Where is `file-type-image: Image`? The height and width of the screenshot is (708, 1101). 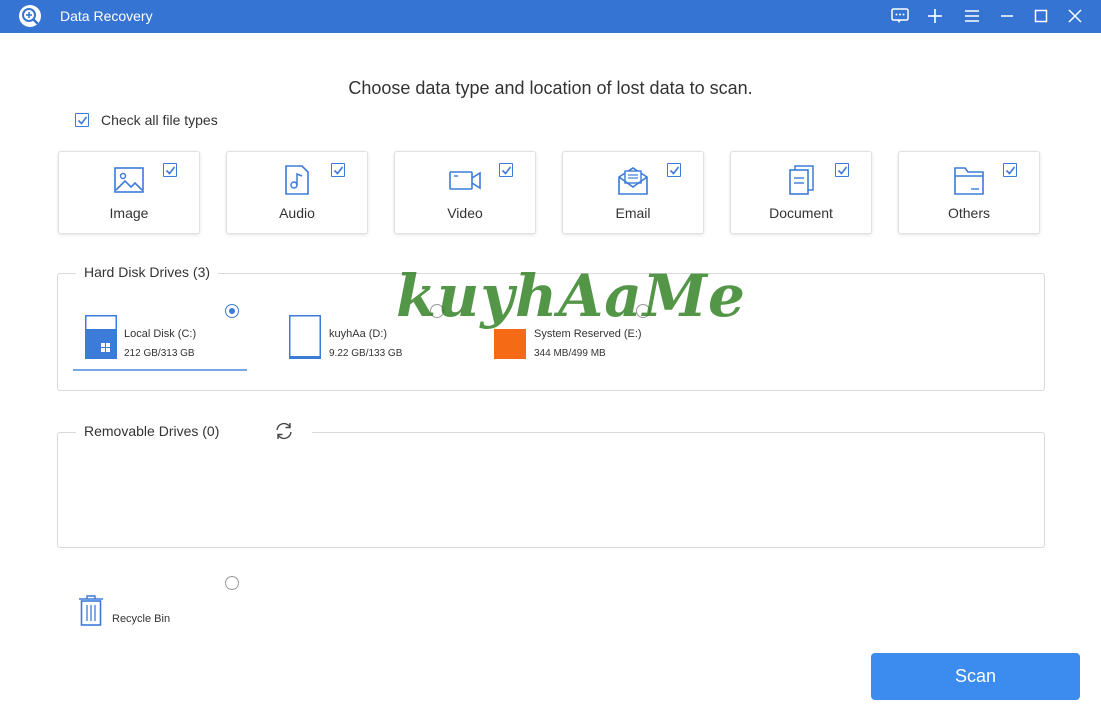 file-type-image: Image is located at coordinates (129, 192).